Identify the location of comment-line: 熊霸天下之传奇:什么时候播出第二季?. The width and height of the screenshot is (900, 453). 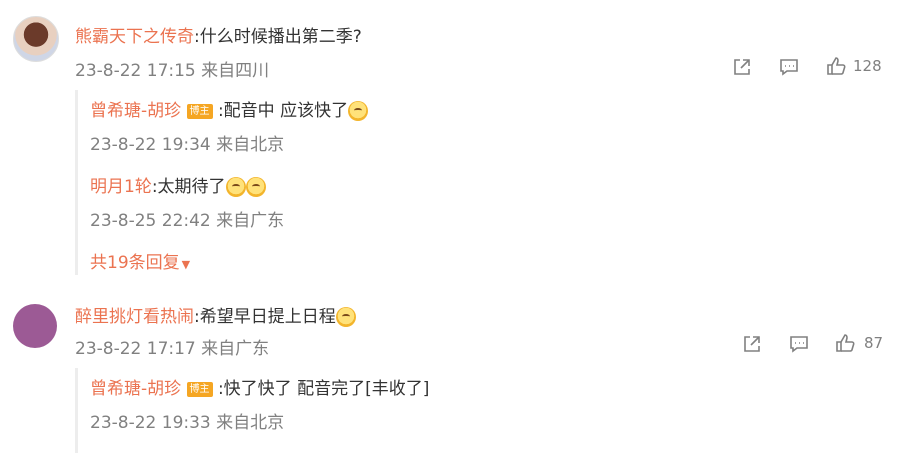
(218, 34).